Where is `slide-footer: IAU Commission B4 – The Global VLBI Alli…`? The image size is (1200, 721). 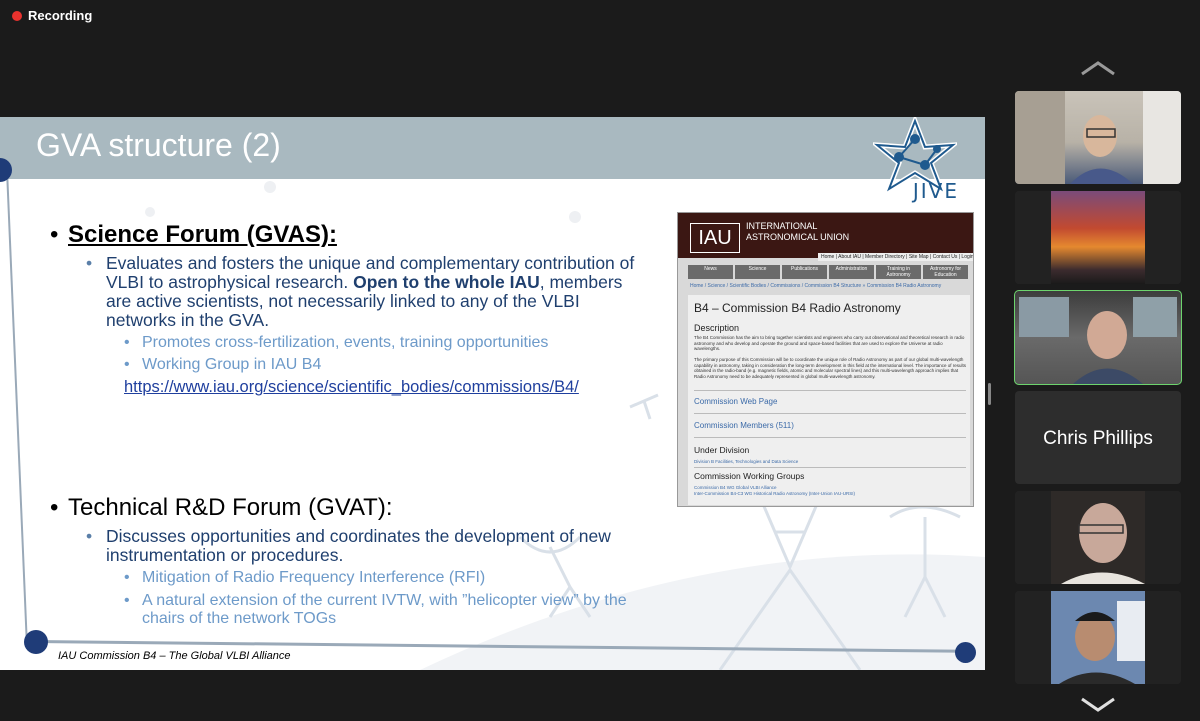
slide-footer: IAU Commission B4 – The Global VLBI Alli… is located at coordinates (174, 656).